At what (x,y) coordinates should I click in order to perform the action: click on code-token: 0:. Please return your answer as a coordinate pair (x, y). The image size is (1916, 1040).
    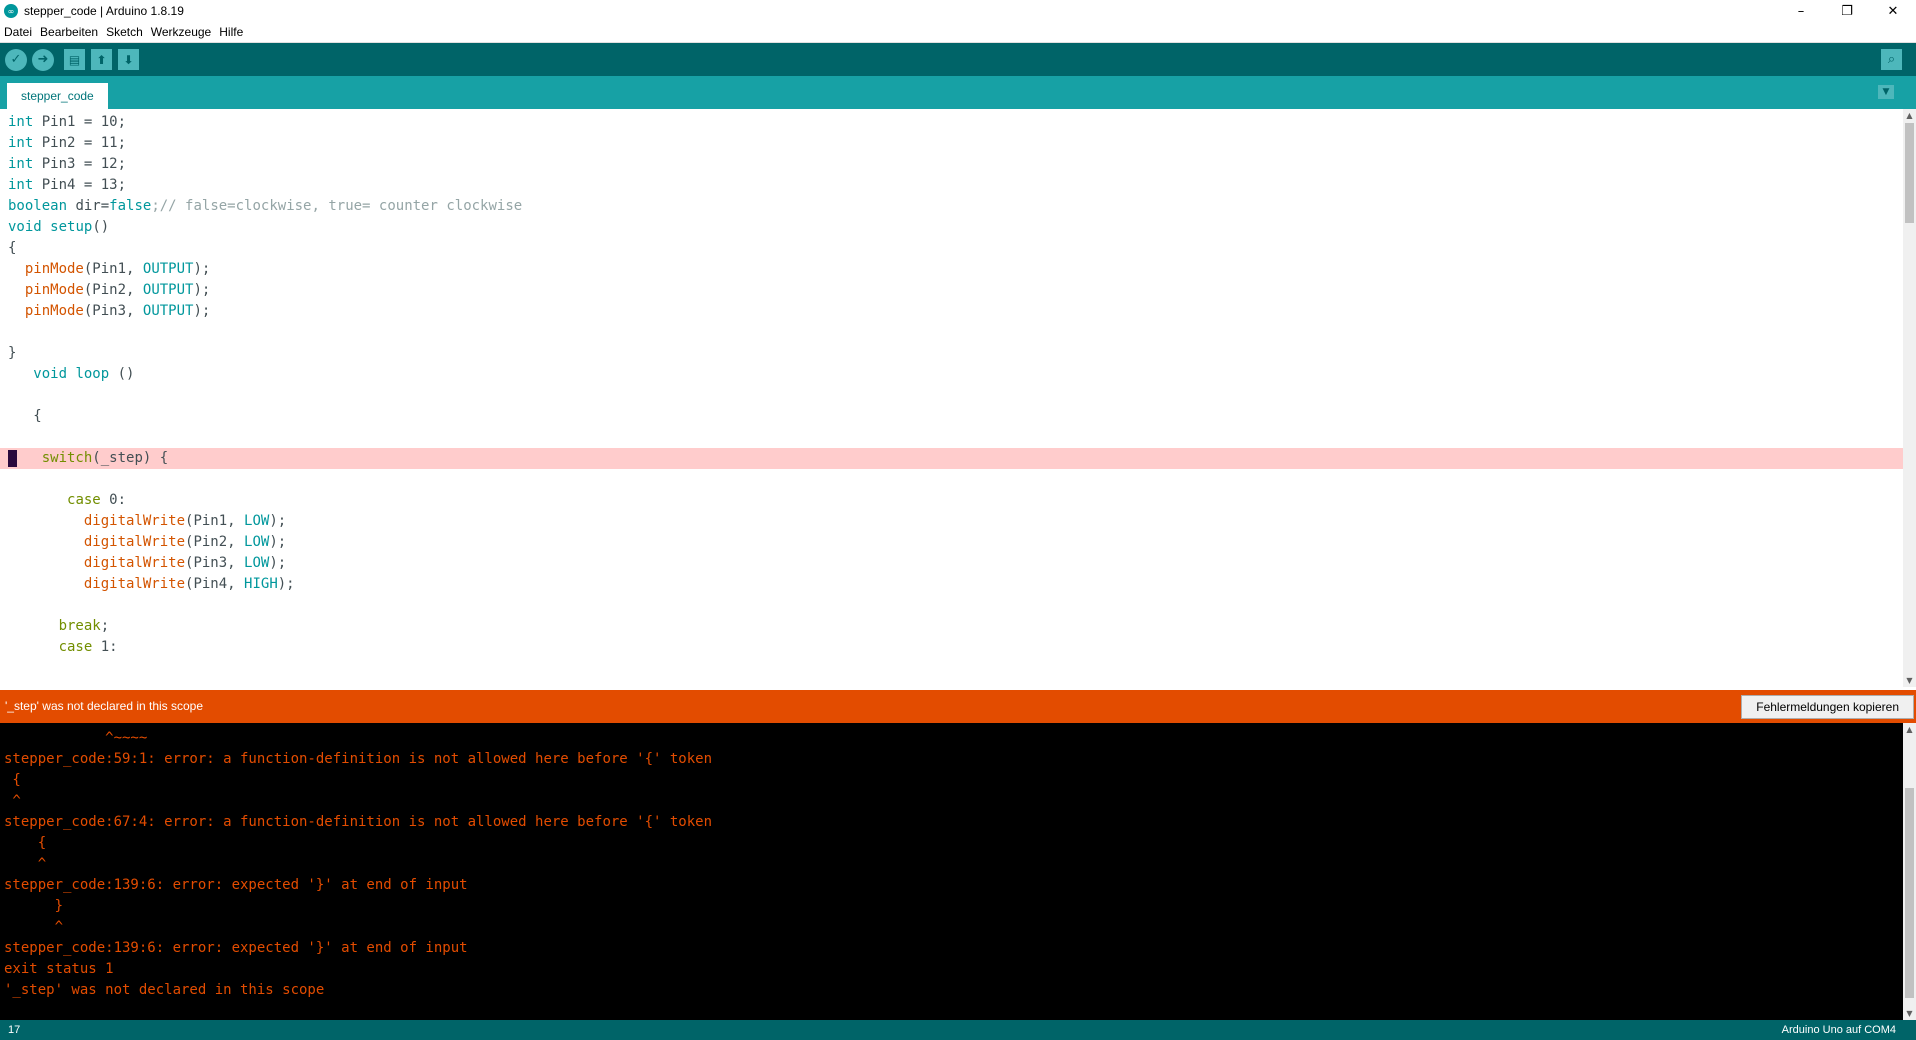
    Looking at the image, I should click on (113, 500).